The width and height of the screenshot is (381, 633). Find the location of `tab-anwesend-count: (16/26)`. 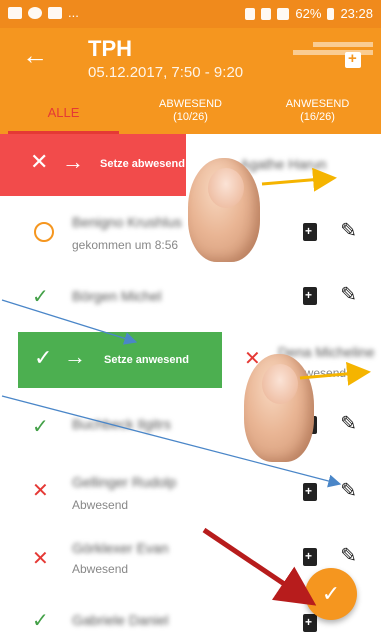

tab-anwesend-count: (16/26) is located at coordinates (317, 117).